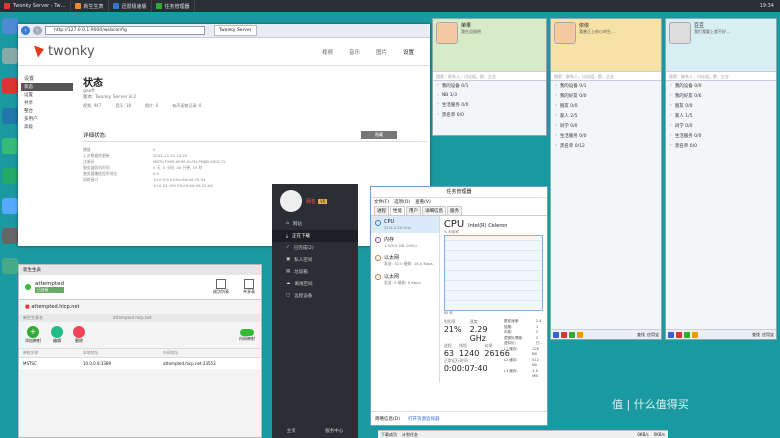 This screenshot has height=438, width=780. What do you see at coordinates (389, 435) in the screenshot?
I see `download-status: 下载成功` at bounding box center [389, 435].